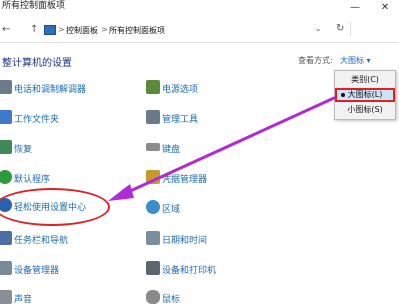  I want to click on menu-item-label: 大图标(L), so click(365, 94).